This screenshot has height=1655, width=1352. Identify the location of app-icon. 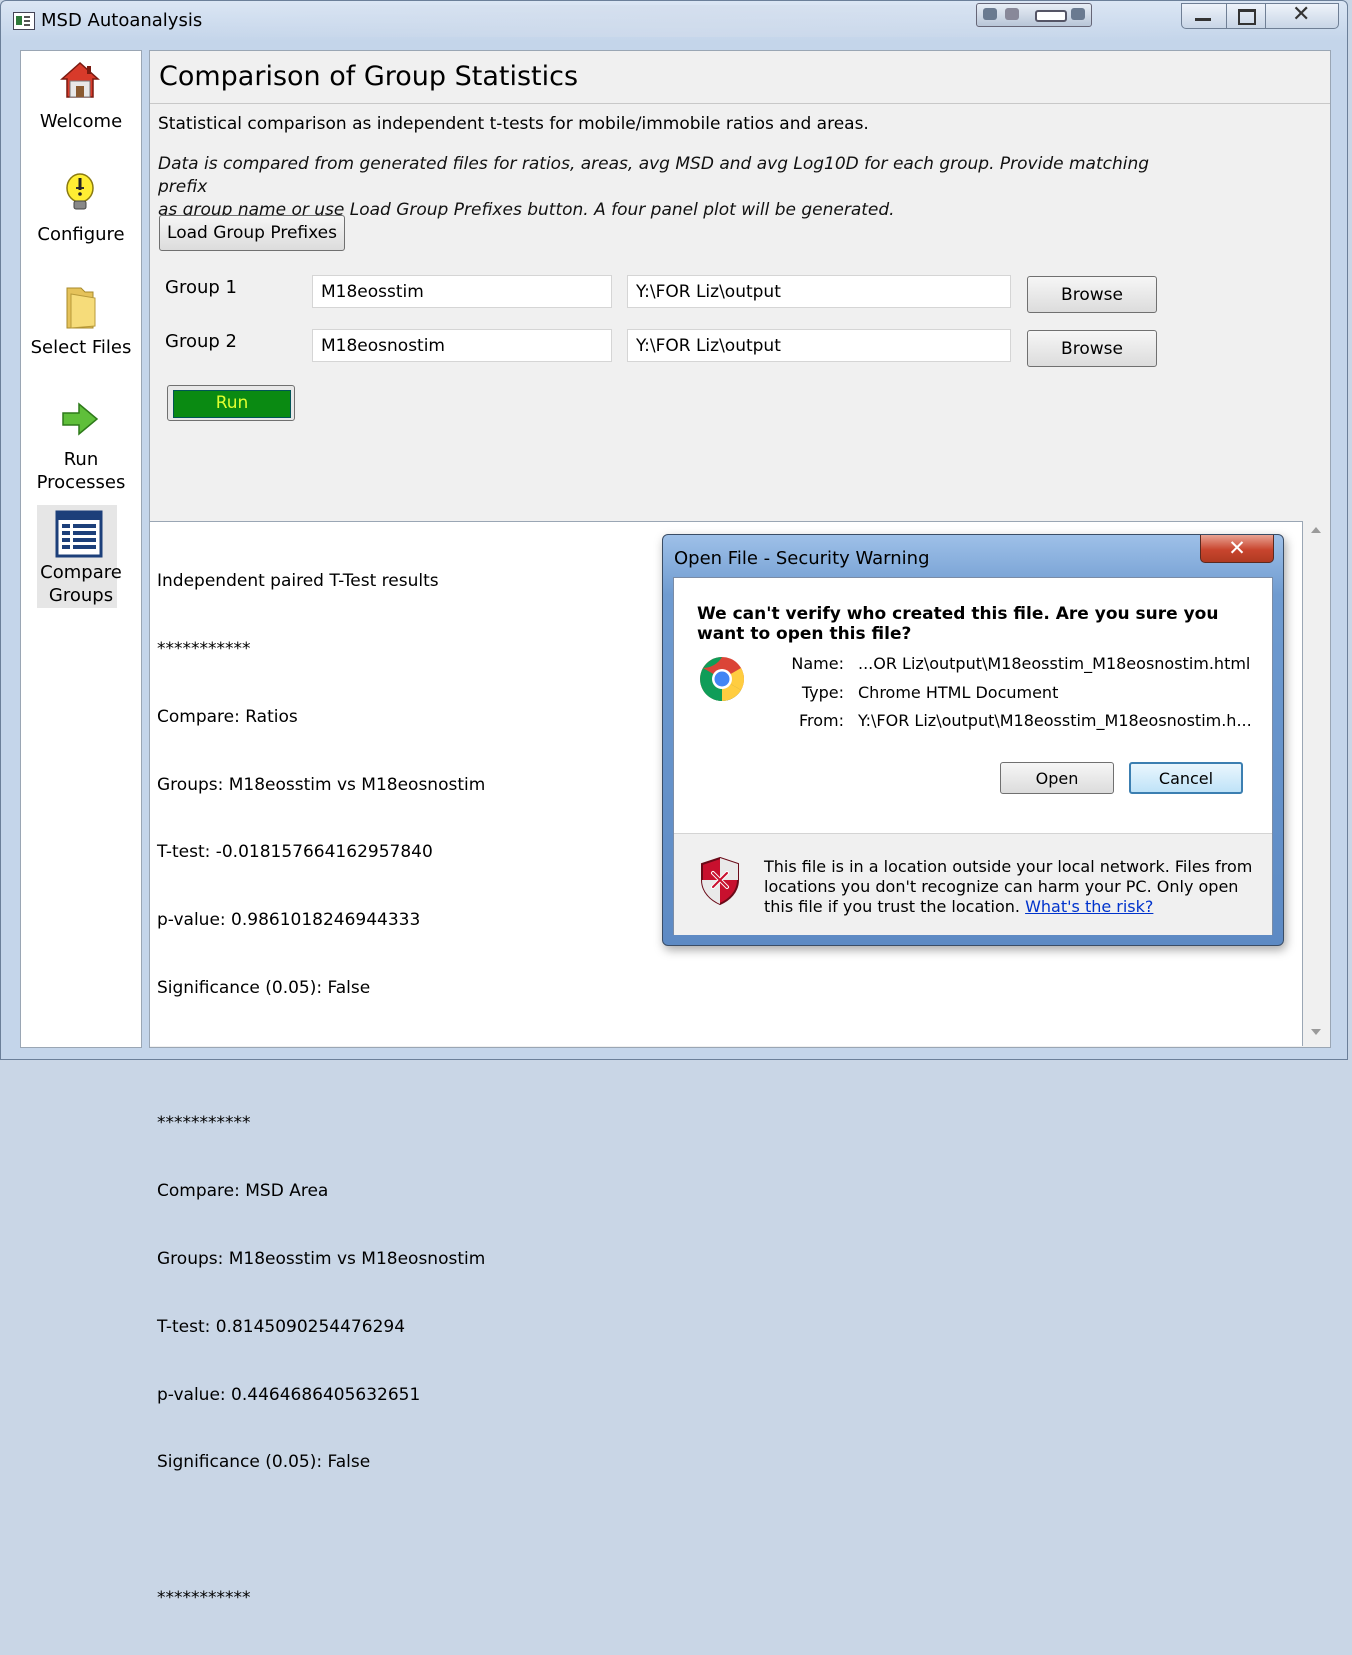
(24, 21).